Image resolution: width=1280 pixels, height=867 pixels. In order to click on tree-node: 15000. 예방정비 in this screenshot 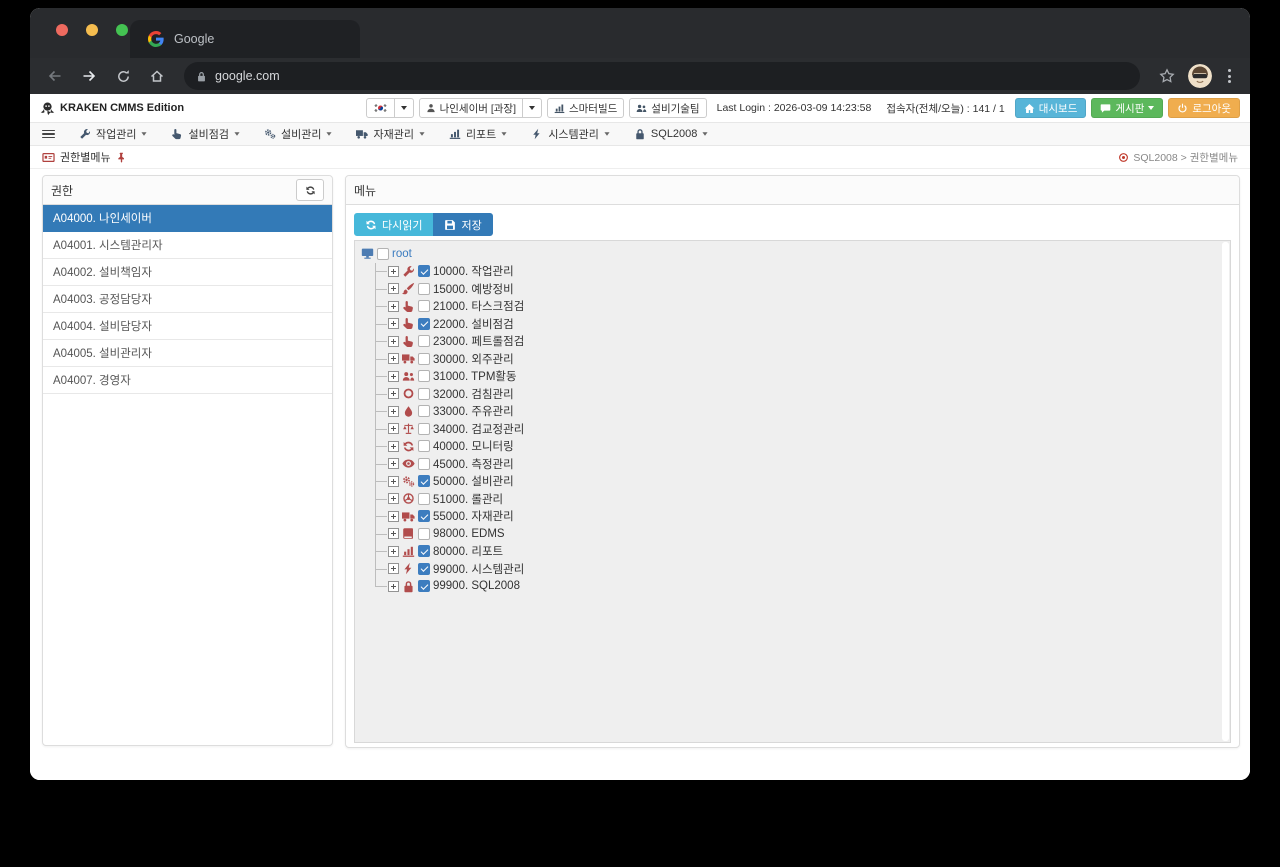, I will do `click(802, 289)`.